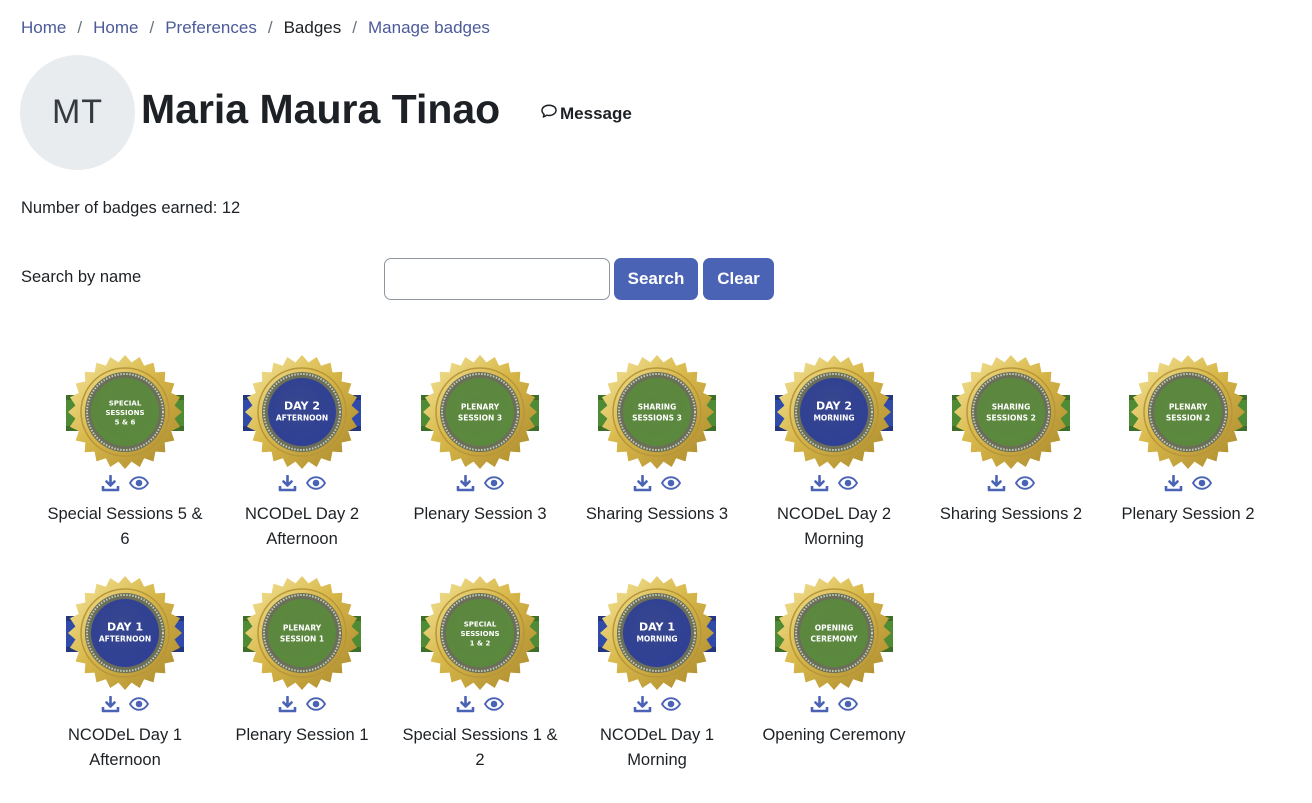  Describe the element at coordinates (312, 27) in the screenshot. I see `breadcrumb-badges: Badges` at that location.